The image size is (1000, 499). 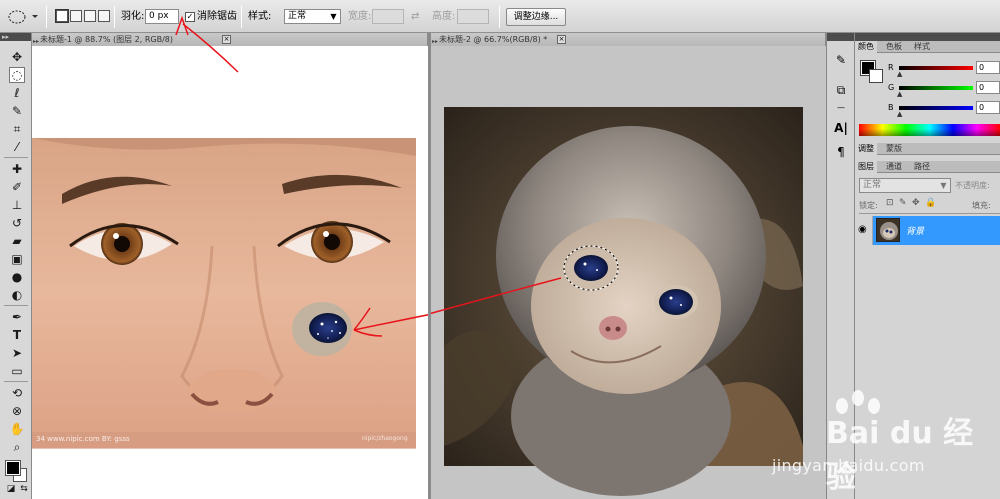 I want to click on paragraph-panel-icon: ¶, so click(x=841, y=152).